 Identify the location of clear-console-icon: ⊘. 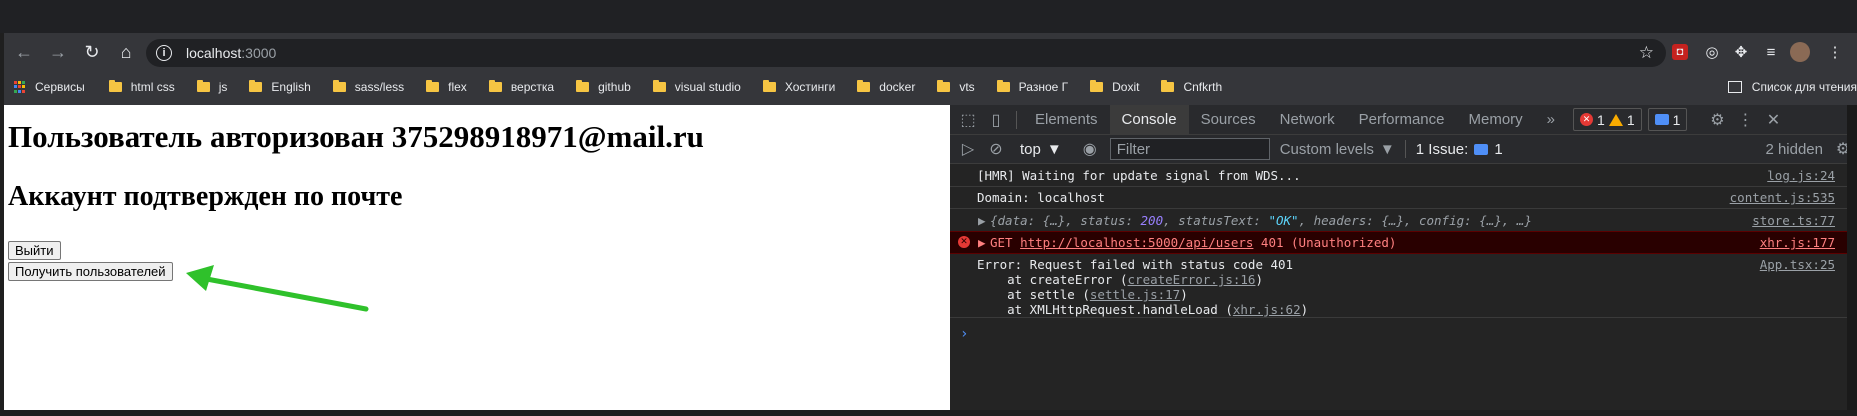
(996, 149).